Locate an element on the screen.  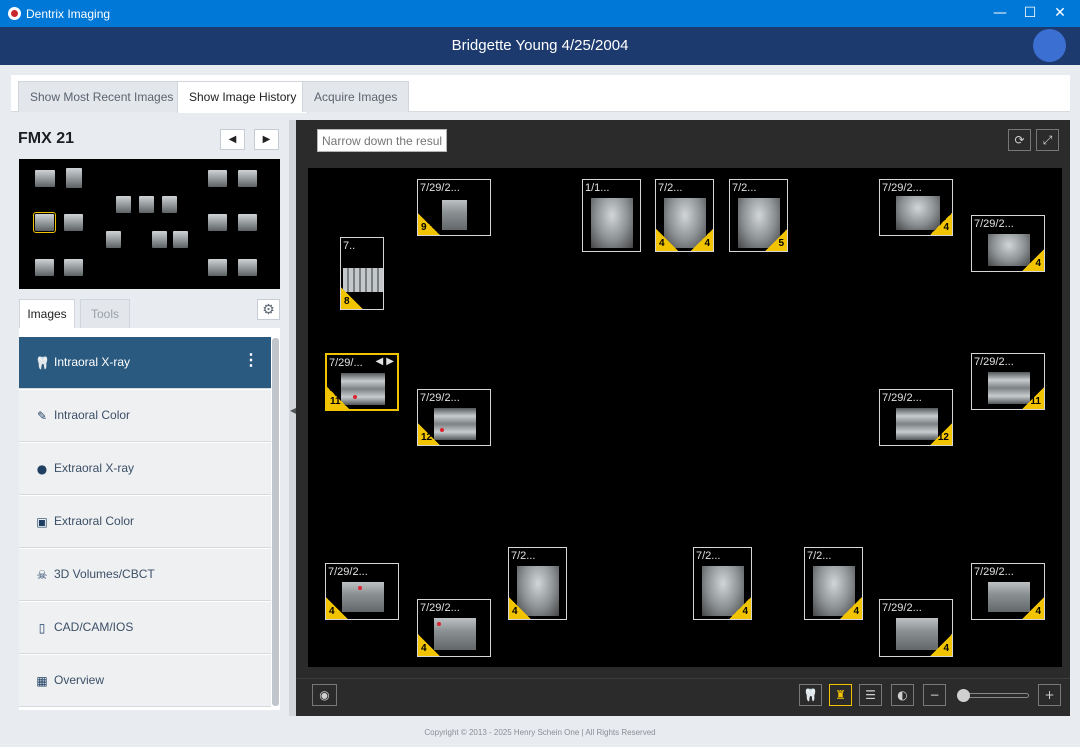
zoom-slider-handle is located at coordinates (963, 695).